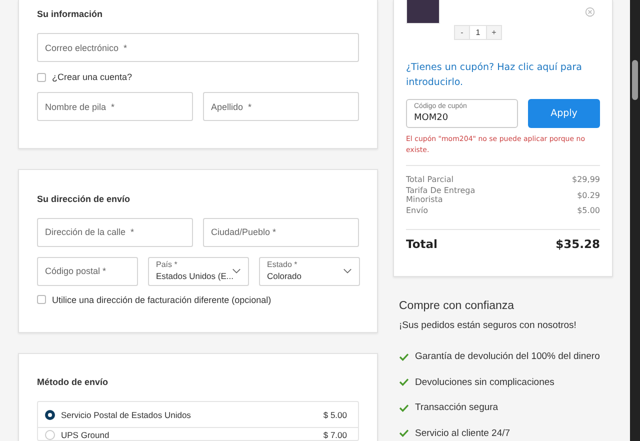 The image size is (640, 441). Describe the element at coordinates (462, 32) in the screenshot. I see `decrease-button: -` at that location.